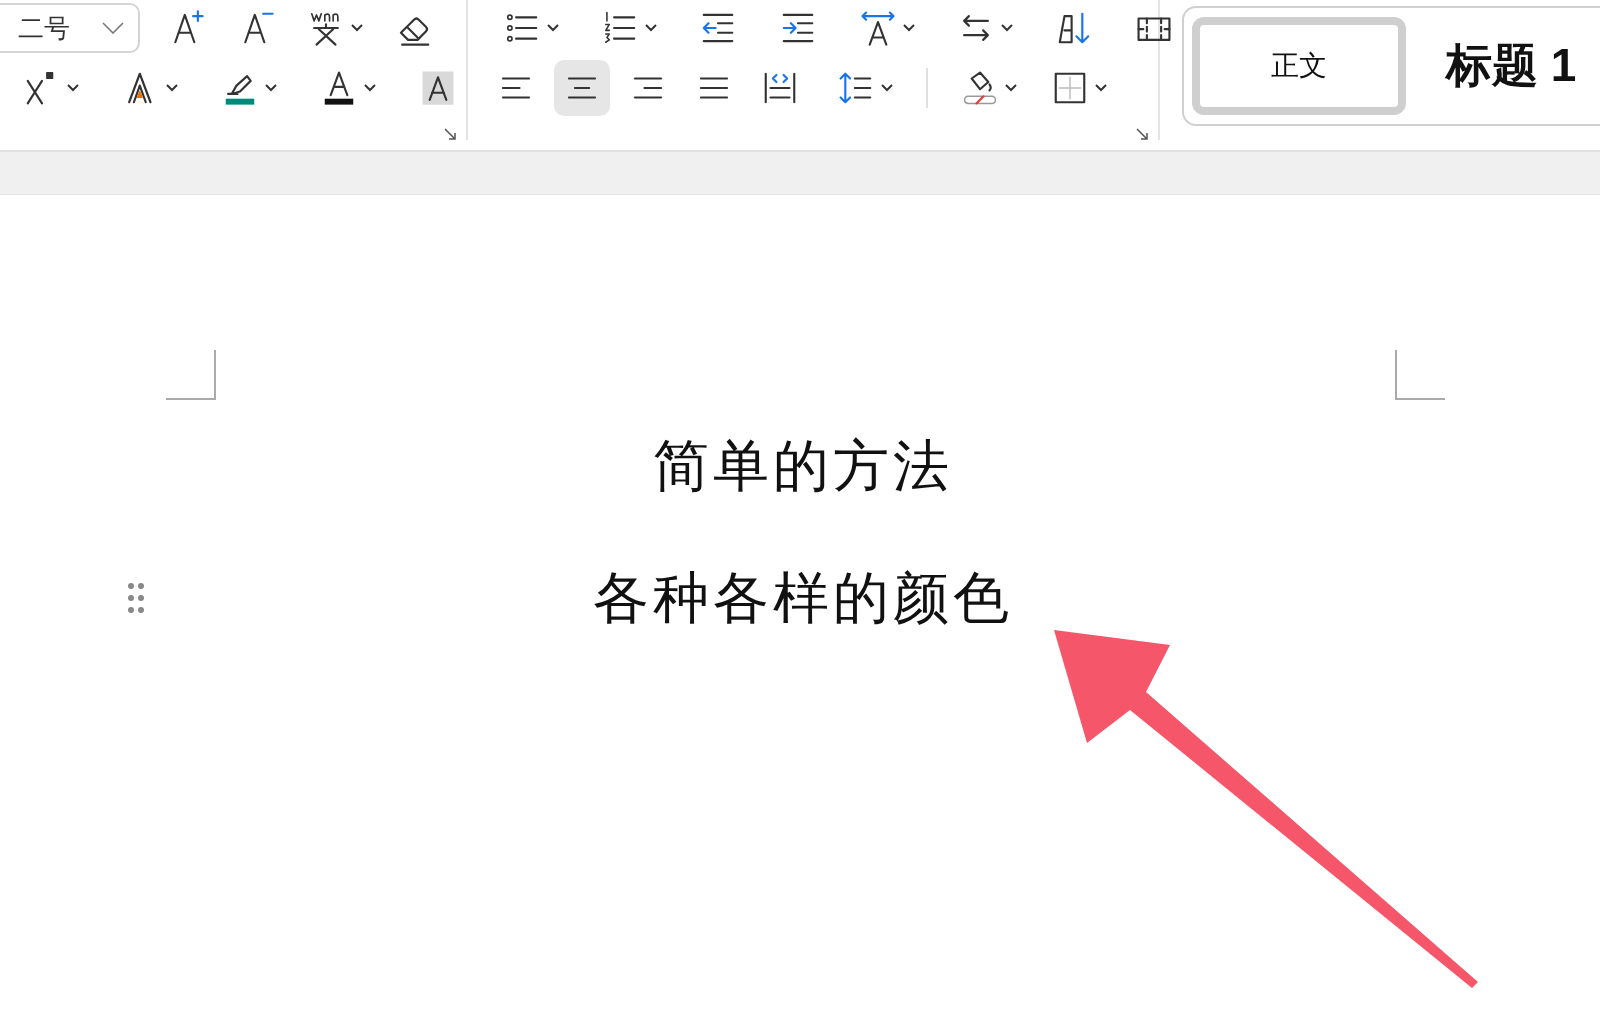 Image resolution: width=1600 pixels, height=1032 pixels. Describe the element at coordinates (136, 598) in the screenshot. I see `drag-handle-icon` at that location.